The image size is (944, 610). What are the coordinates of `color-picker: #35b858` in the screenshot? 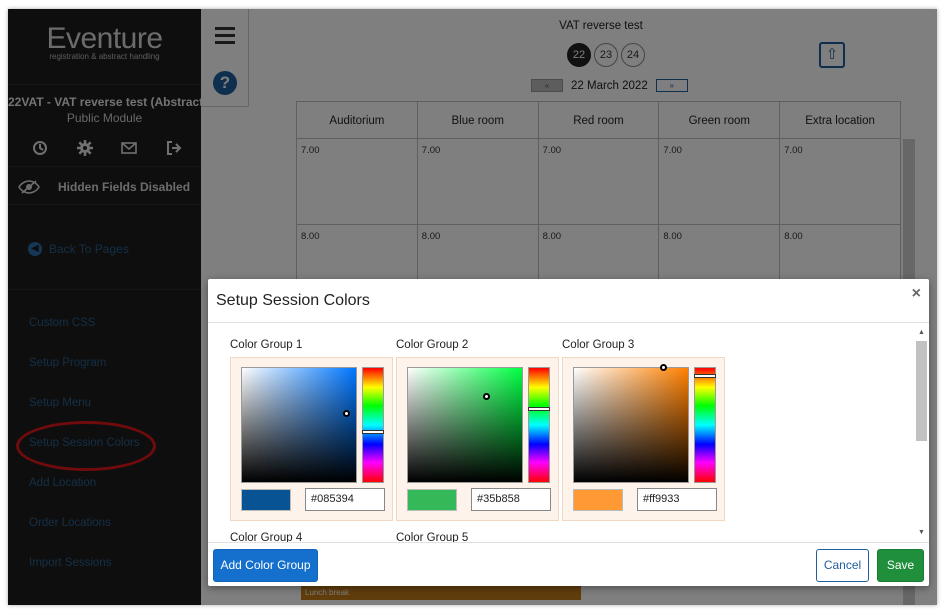 It's located at (477, 439).